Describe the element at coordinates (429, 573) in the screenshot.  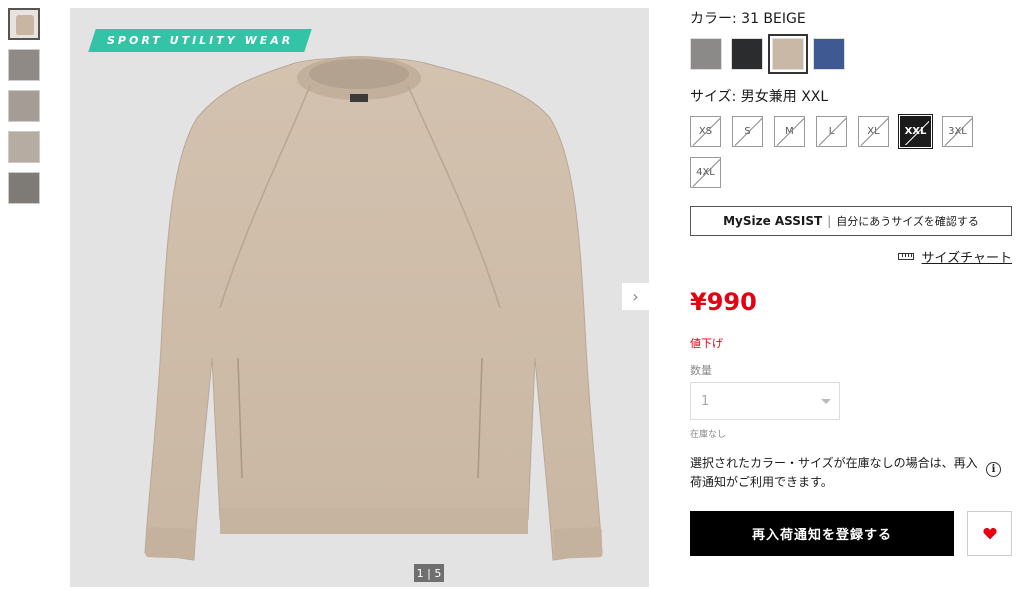
I see `image-counter: 1 | 5` at that location.